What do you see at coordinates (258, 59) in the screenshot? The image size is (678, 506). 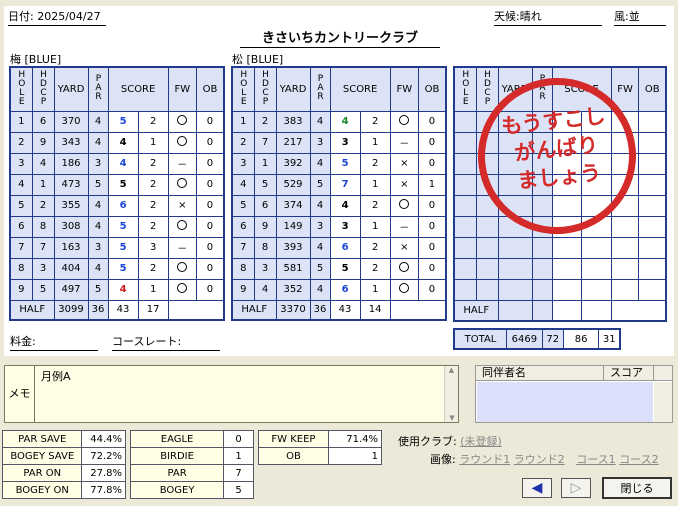 I see `back-course-name: 松 [BLUE]` at bounding box center [258, 59].